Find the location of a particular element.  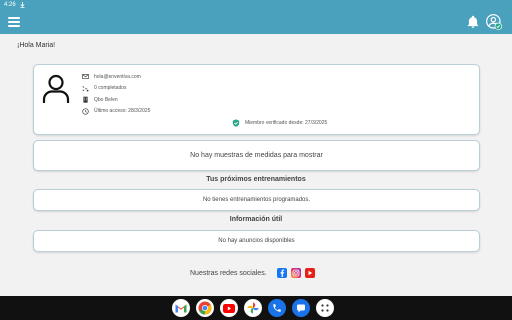

location-row: Qbo Belen is located at coordinates (116, 100).